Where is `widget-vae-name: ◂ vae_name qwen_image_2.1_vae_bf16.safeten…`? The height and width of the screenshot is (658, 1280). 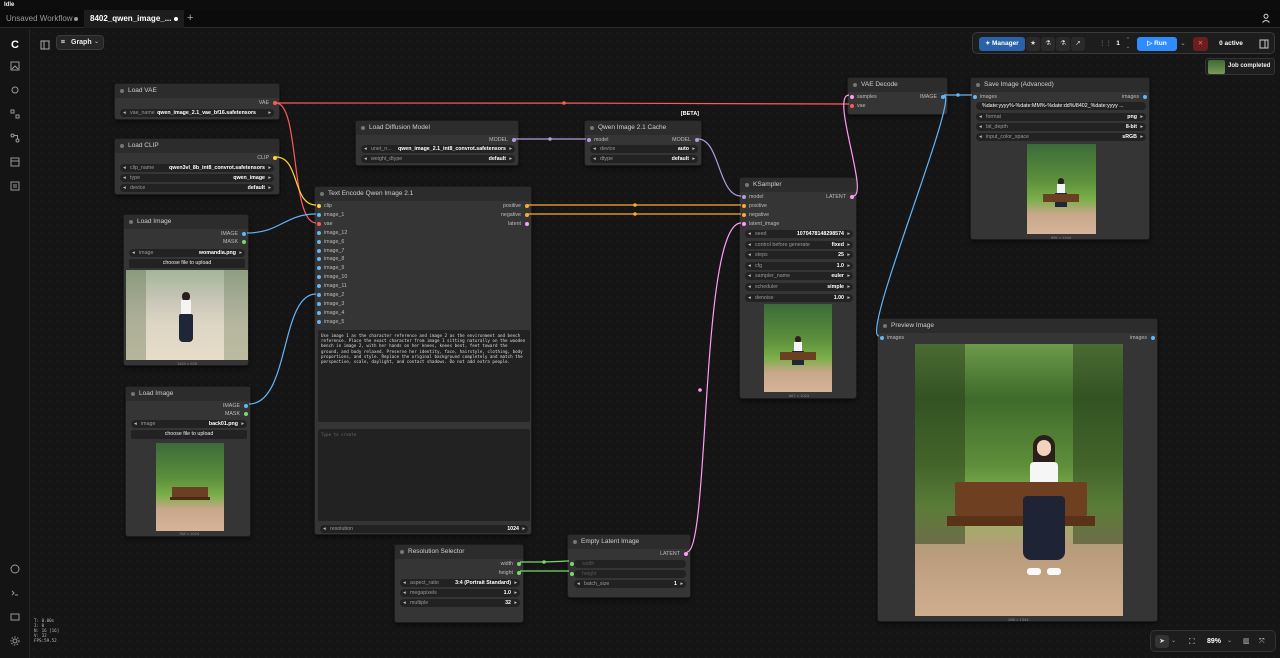
widget-vae-name: ◂ vae_name qwen_image_2.1_vae_bf16.safeten… is located at coordinates (197, 113).